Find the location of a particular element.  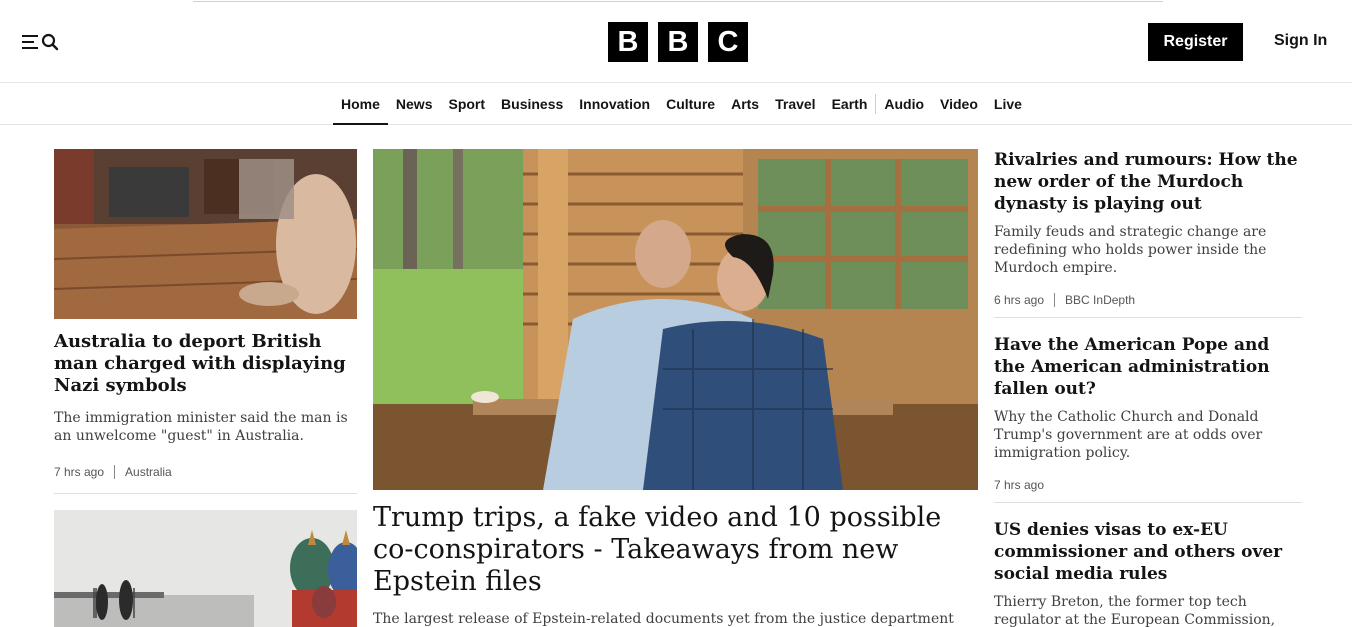

menu-search-button is located at coordinates (43, 42).